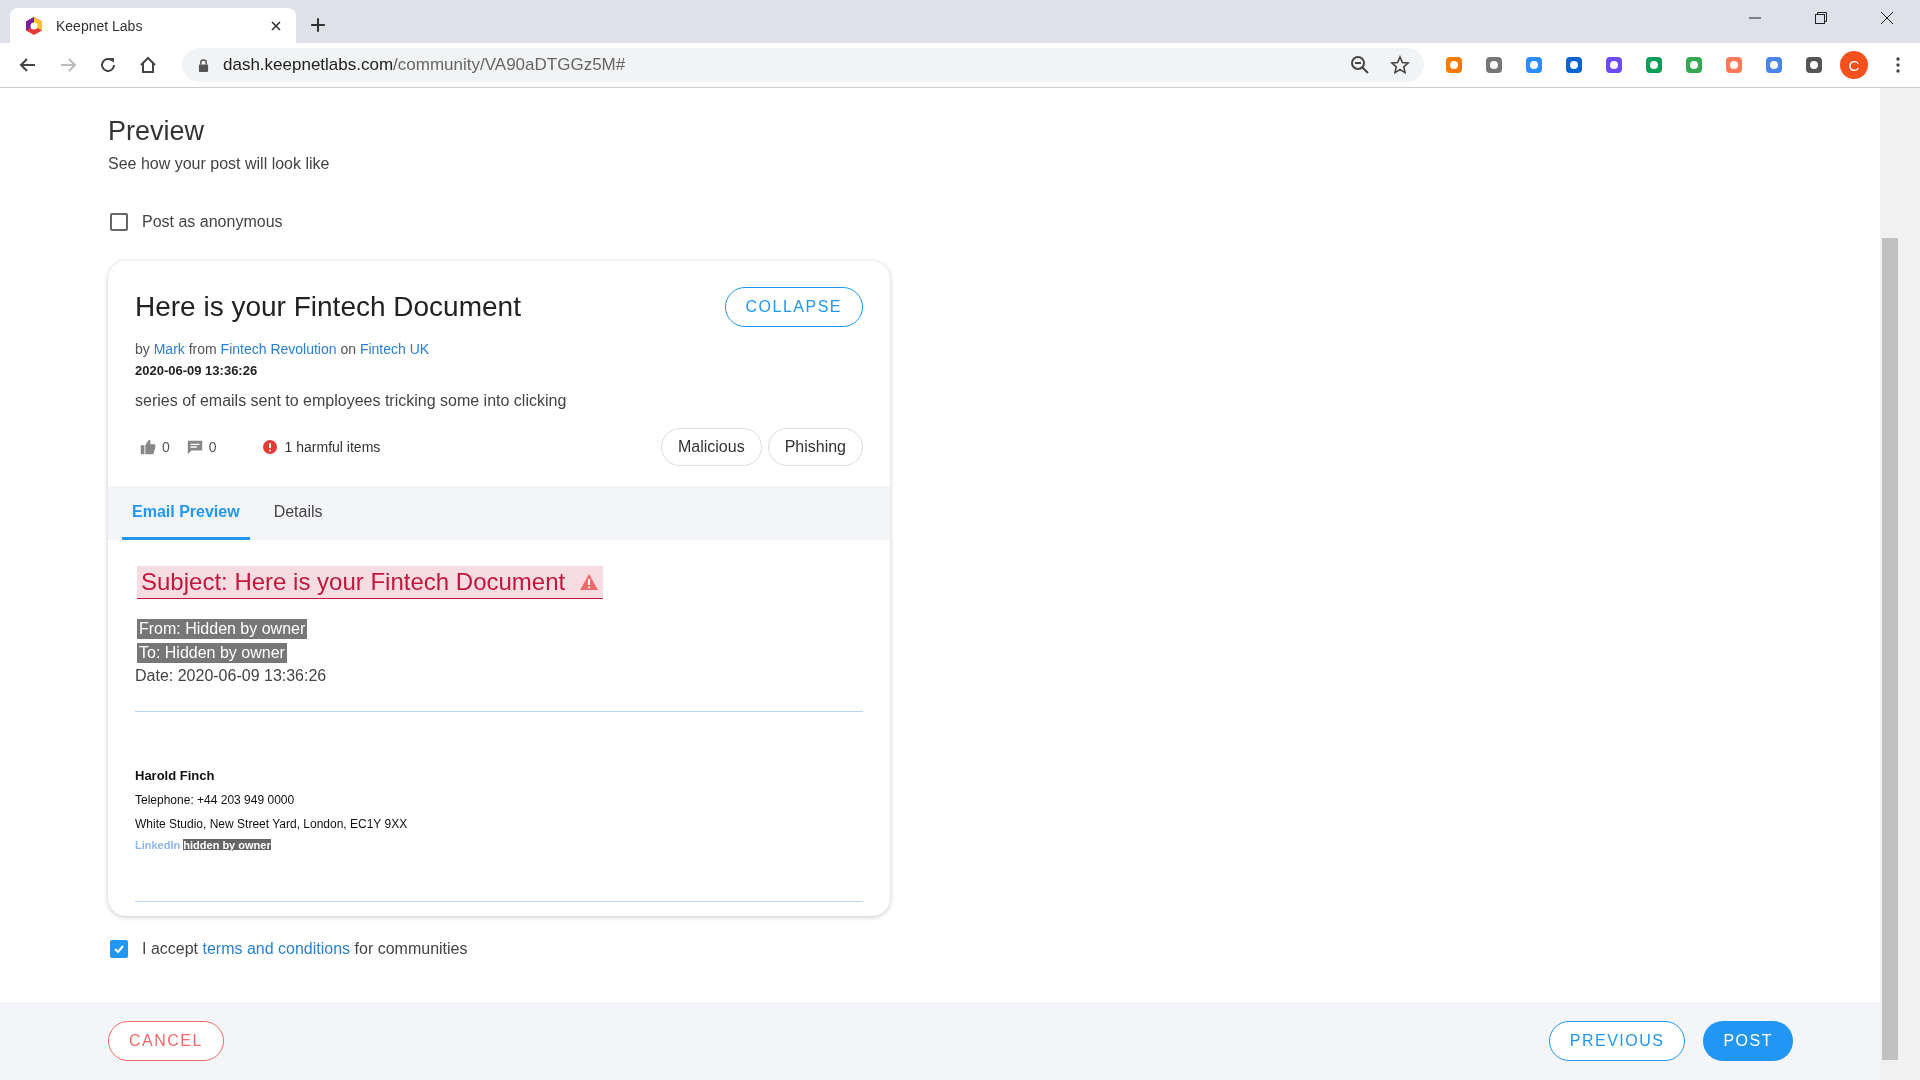  What do you see at coordinates (298, 513) in the screenshot?
I see `preview-tab: Details` at bounding box center [298, 513].